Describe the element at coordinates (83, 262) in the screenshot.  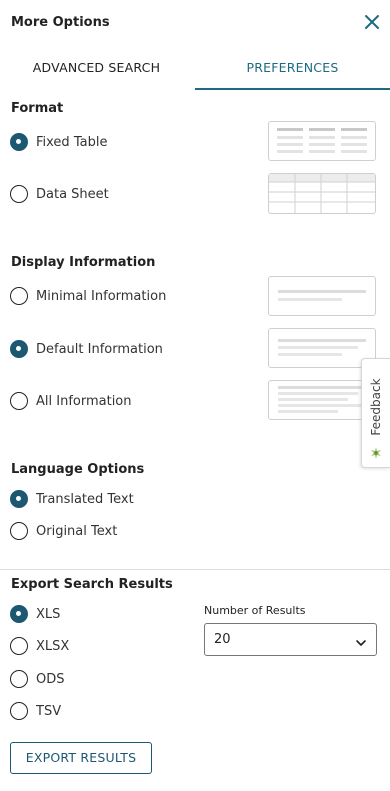
I see `display-section-title: Display Information` at that location.